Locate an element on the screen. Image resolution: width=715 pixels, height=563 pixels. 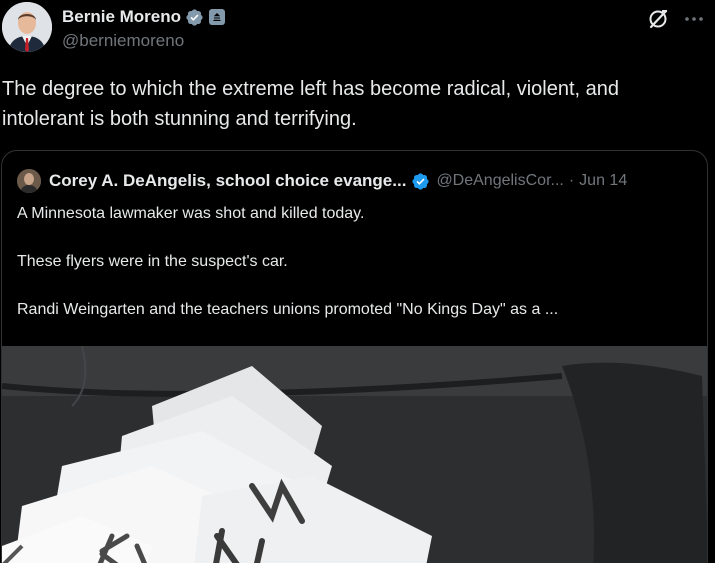
author-avatar-image is located at coordinates (27, 27).